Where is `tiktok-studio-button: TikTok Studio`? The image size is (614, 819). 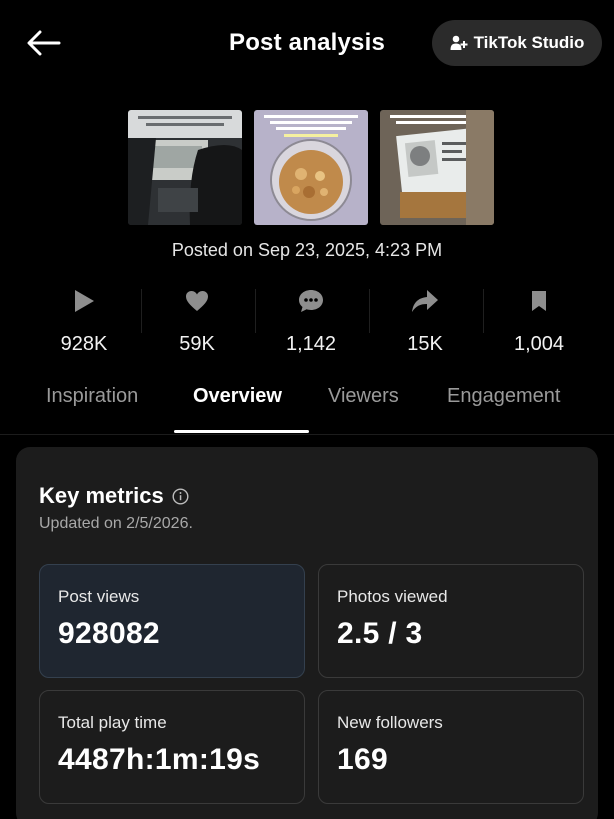
tiktok-studio-button: TikTok Studio is located at coordinates (517, 43).